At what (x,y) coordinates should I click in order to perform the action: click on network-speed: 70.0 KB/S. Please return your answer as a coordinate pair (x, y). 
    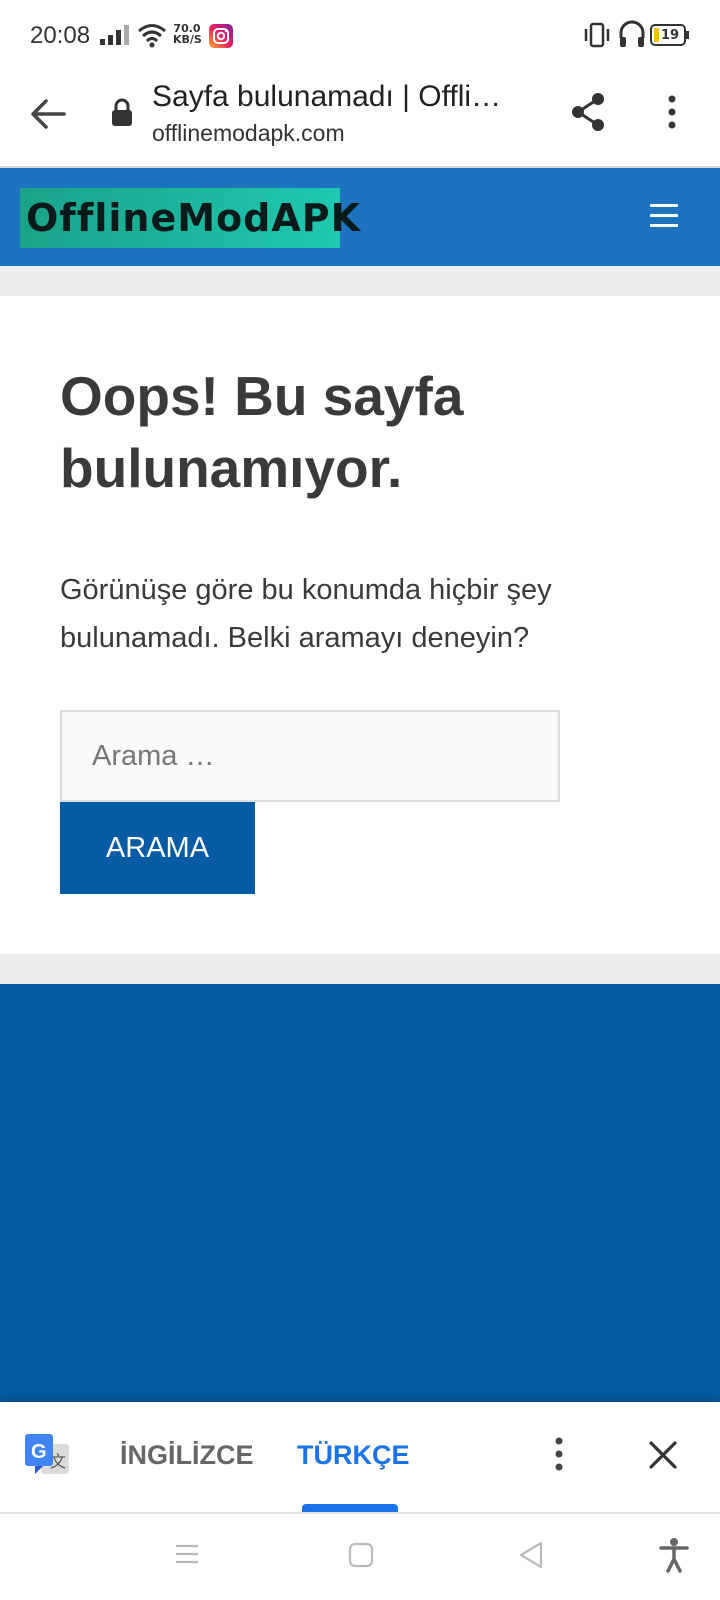
    Looking at the image, I should click on (187, 34).